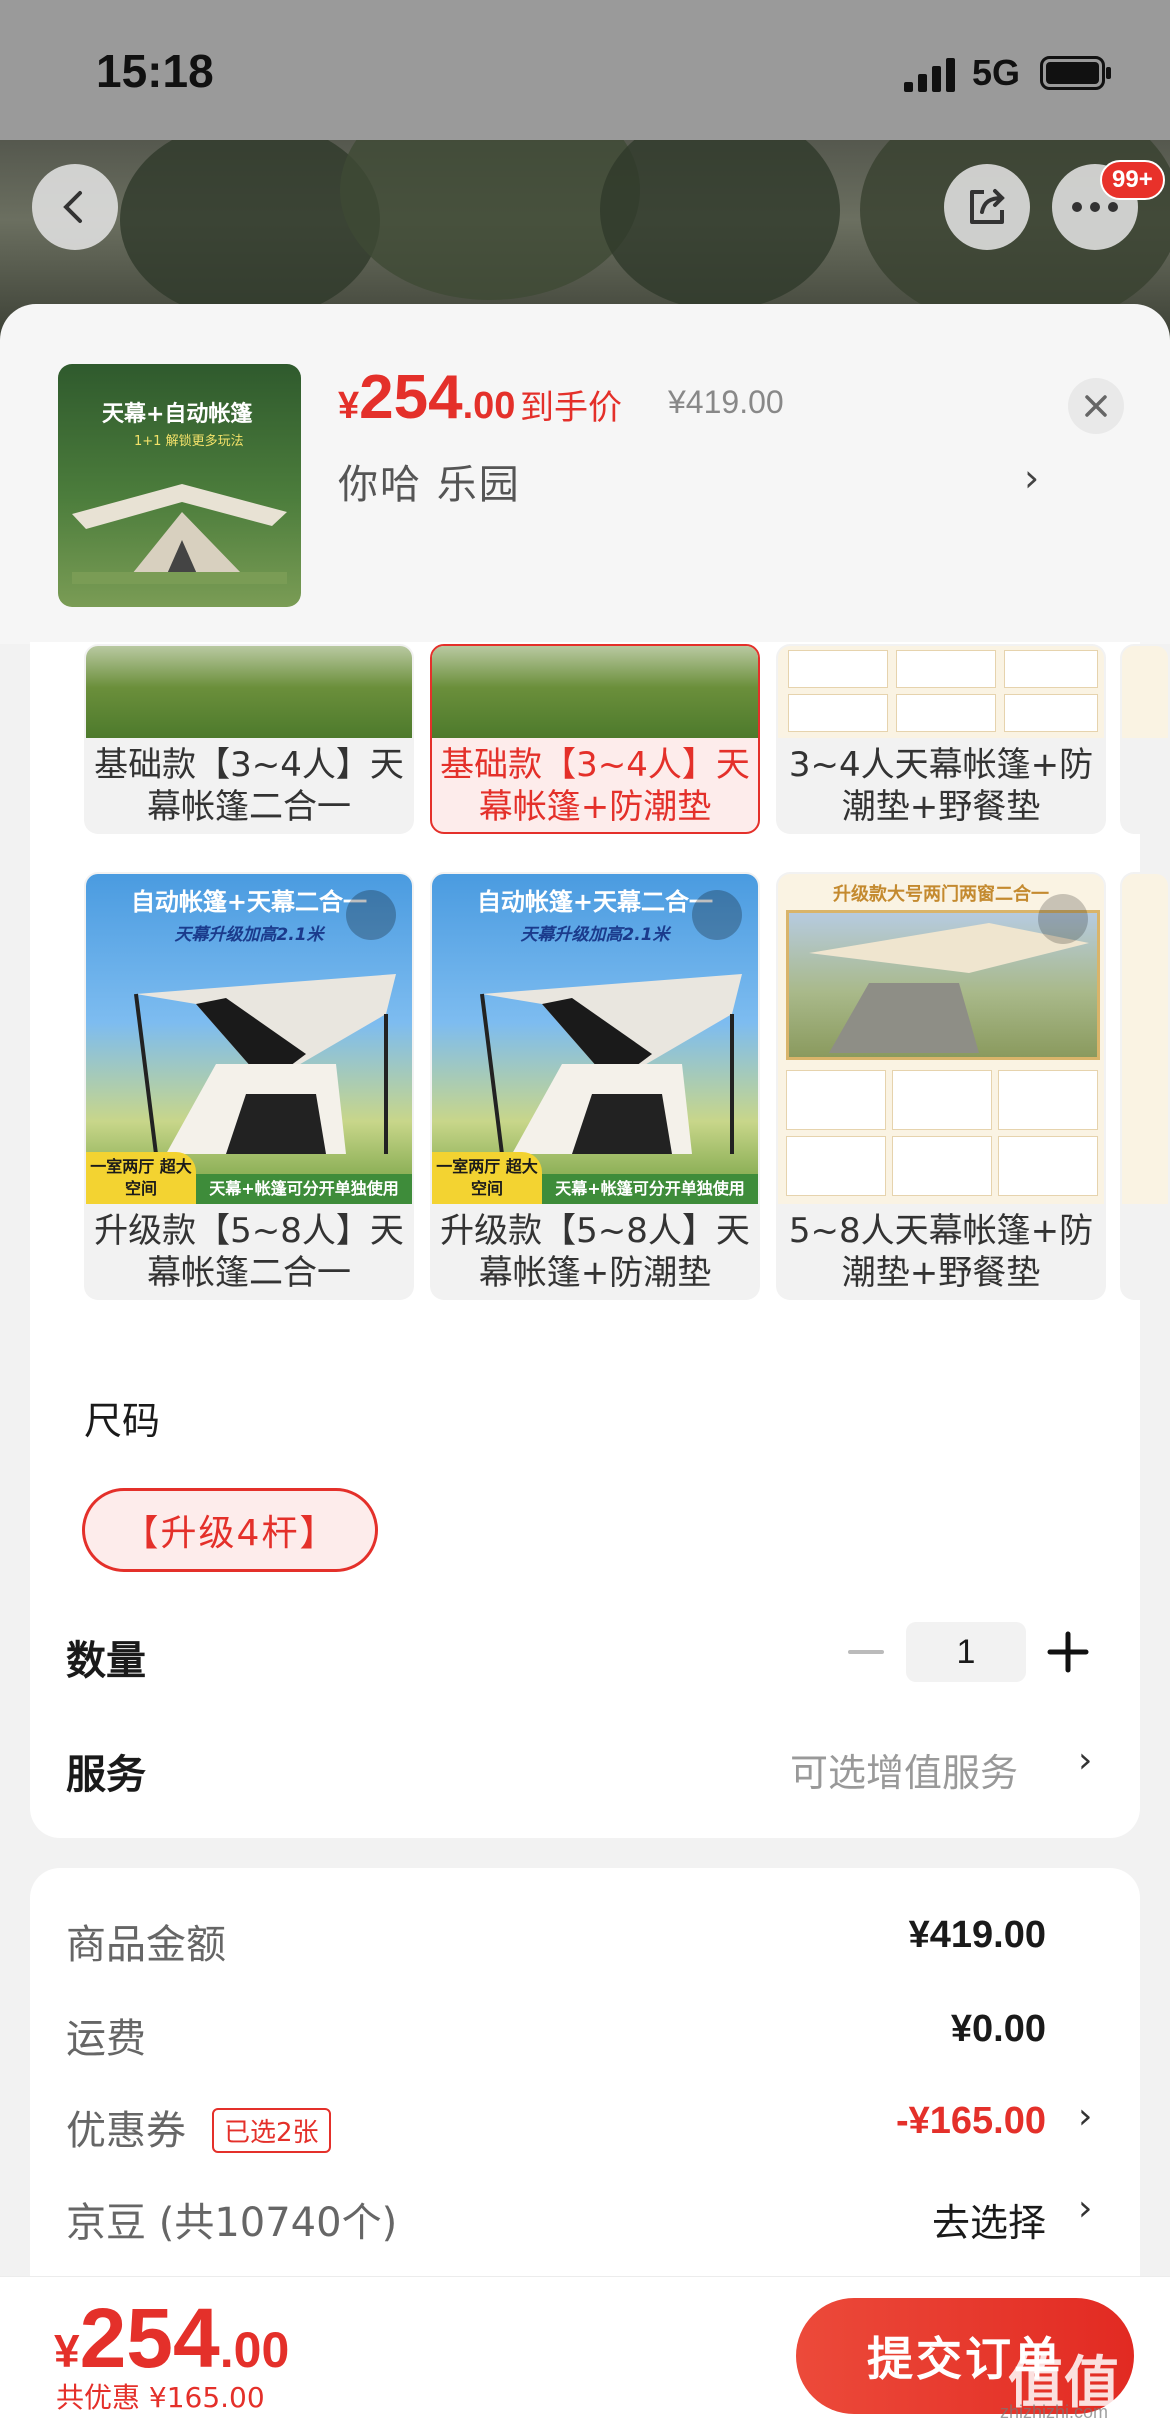 The image size is (1170, 2430). Describe the element at coordinates (998, 2029) in the screenshot. I see `shipping-value: ¥0.00` at that location.